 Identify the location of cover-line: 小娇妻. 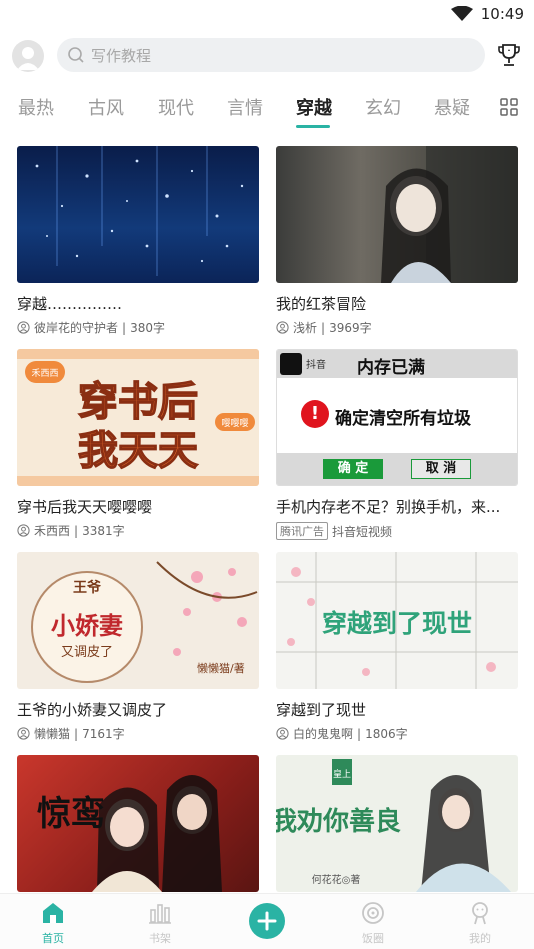
(87, 626).